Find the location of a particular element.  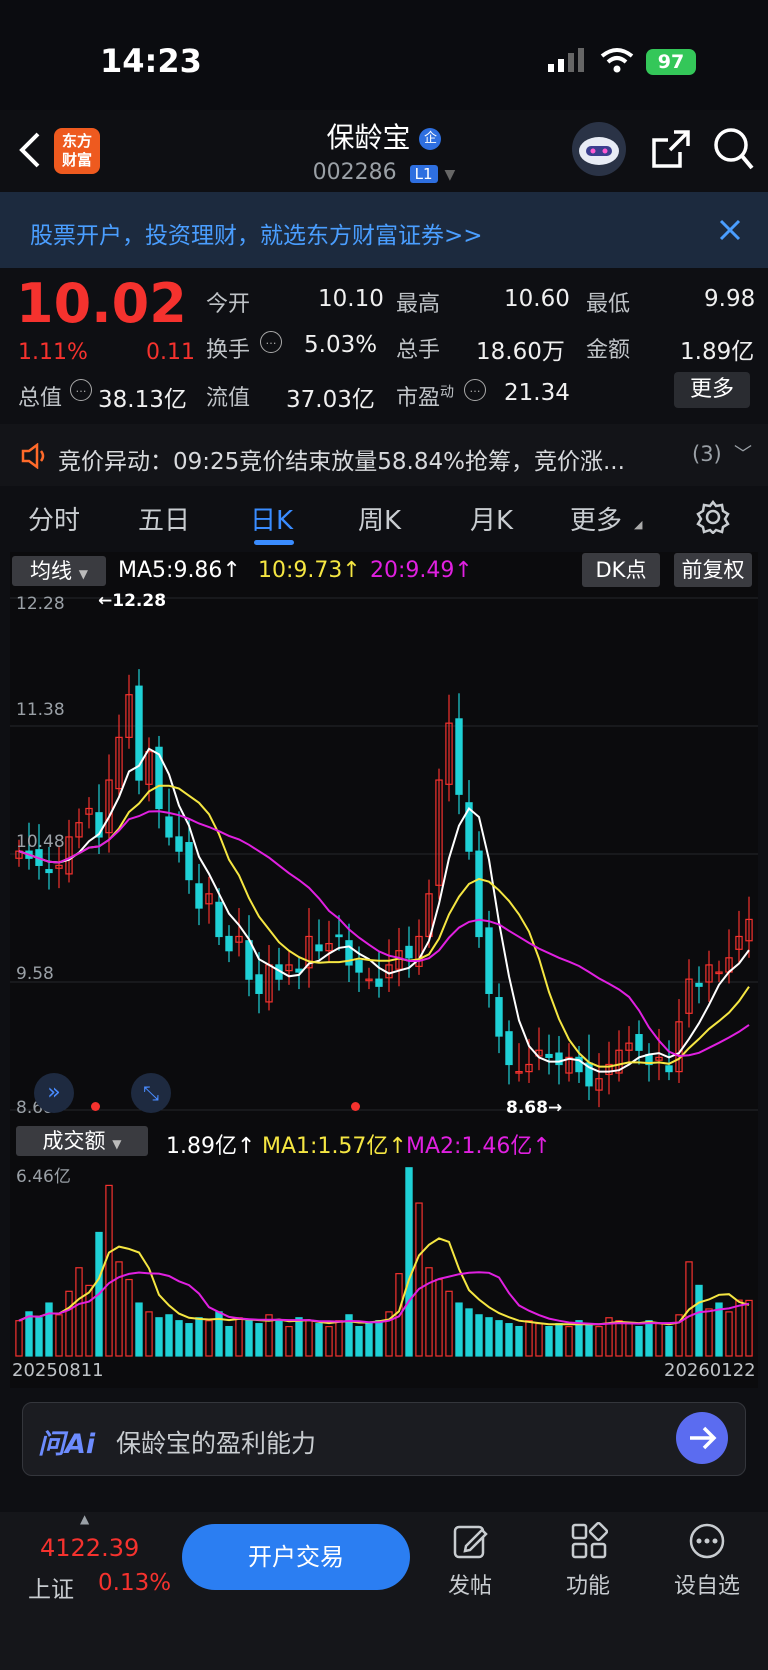

level-badge: L1 is located at coordinates (423, 174).